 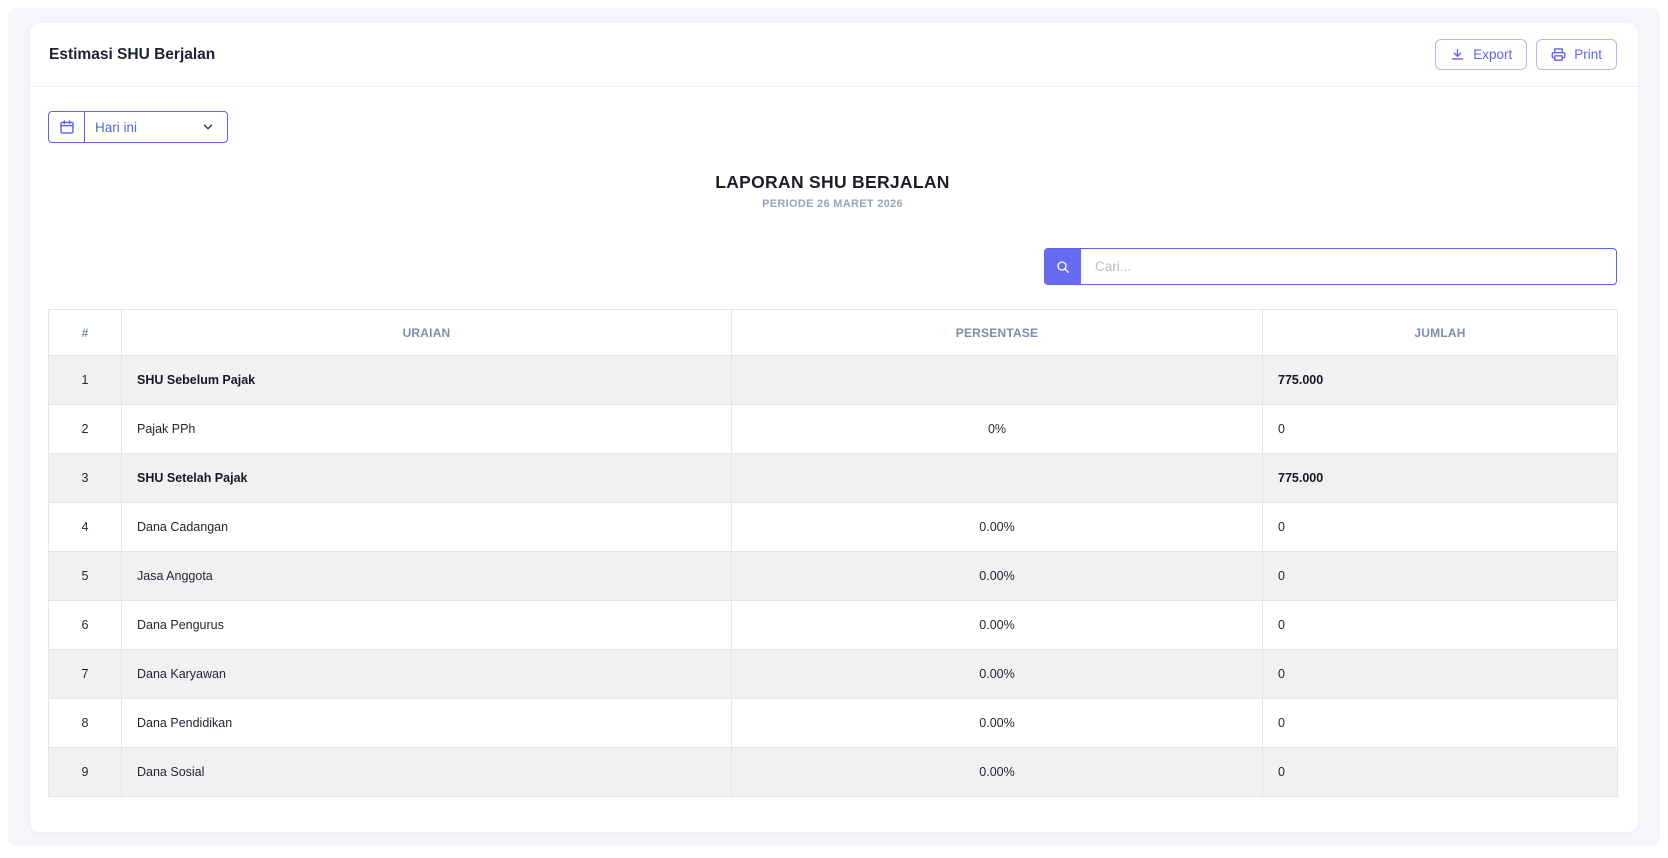 I want to click on search-input, so click(x=1348, y=266).